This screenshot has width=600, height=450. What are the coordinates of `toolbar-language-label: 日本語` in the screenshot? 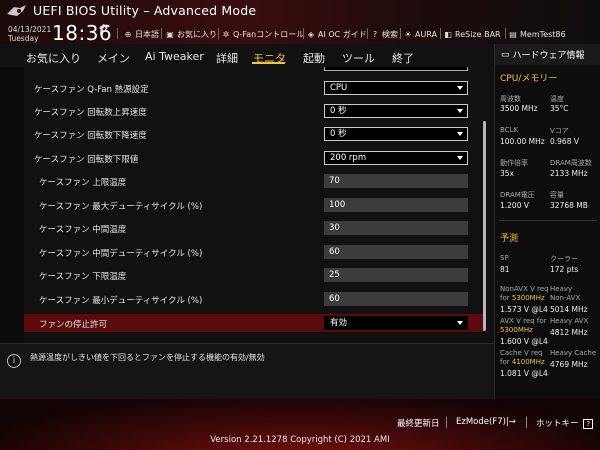 It's located at (147, 34).